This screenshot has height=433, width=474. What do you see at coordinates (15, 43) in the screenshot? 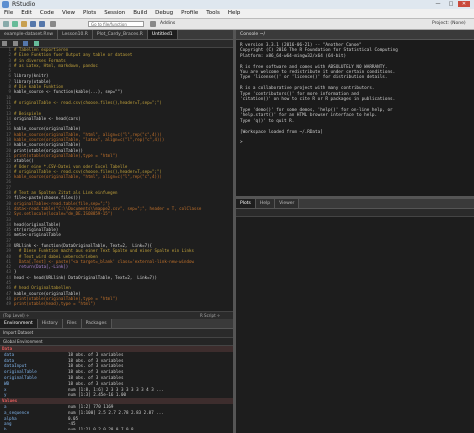
I see `forward-arrow-icon` at bounding box center [15, 43].